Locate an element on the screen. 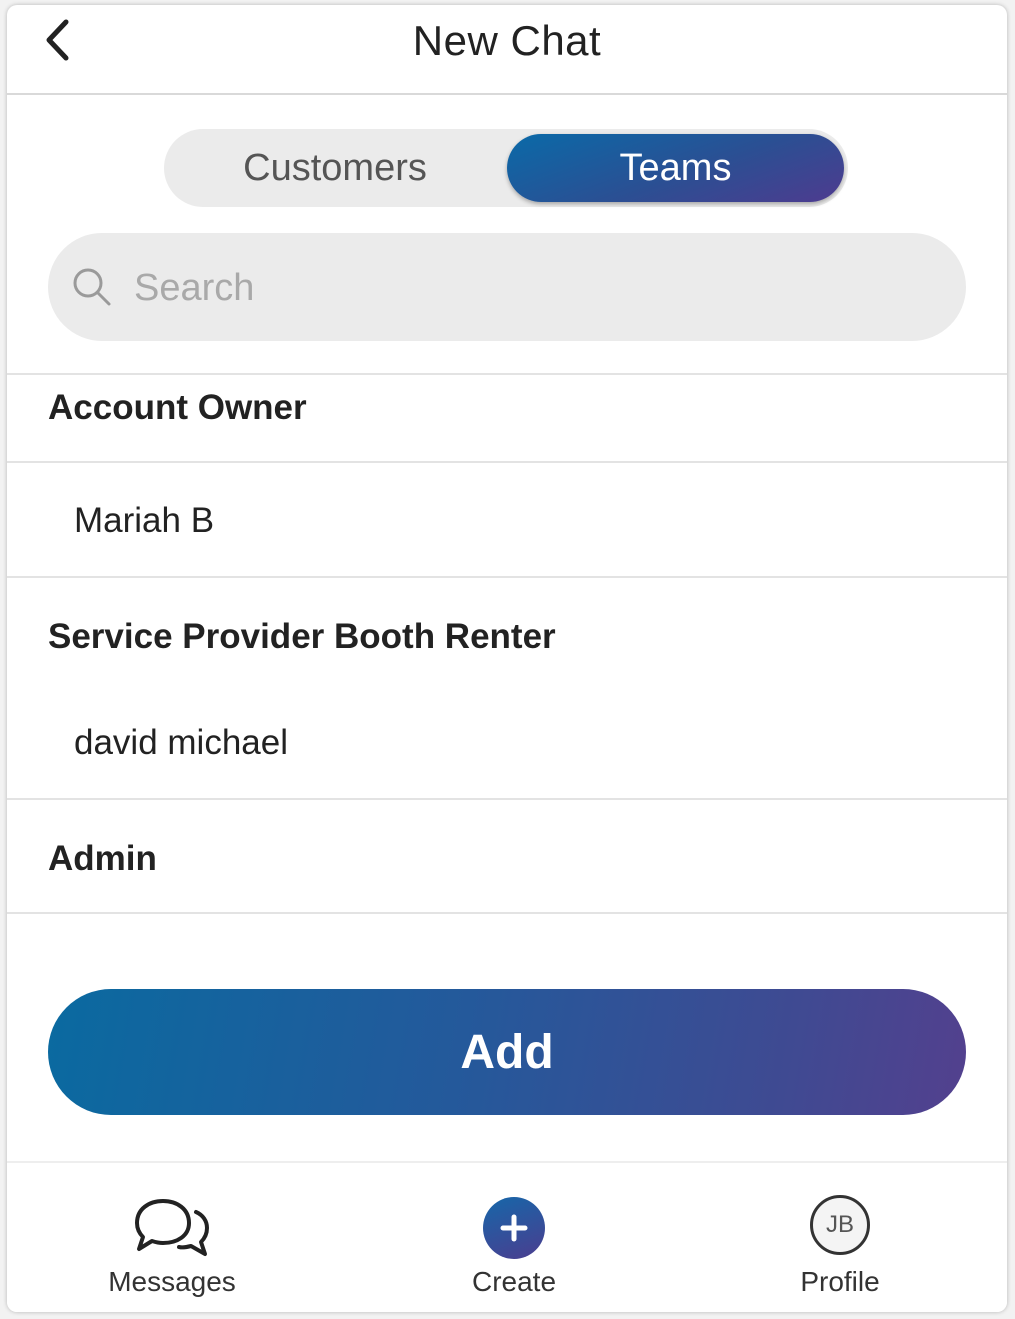  list-item-david-michael: david michael is located at coordinates (507, 741).